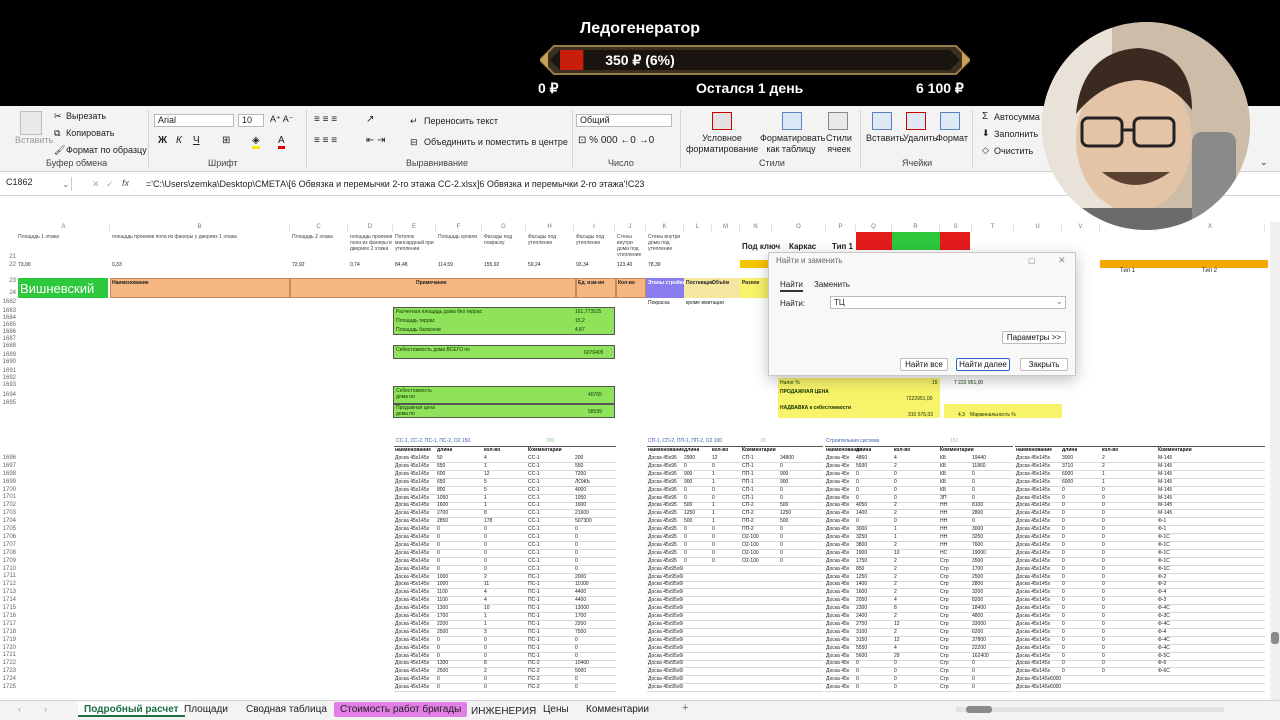  I want to click on brush-icon: 🖌, so click(59, 150).